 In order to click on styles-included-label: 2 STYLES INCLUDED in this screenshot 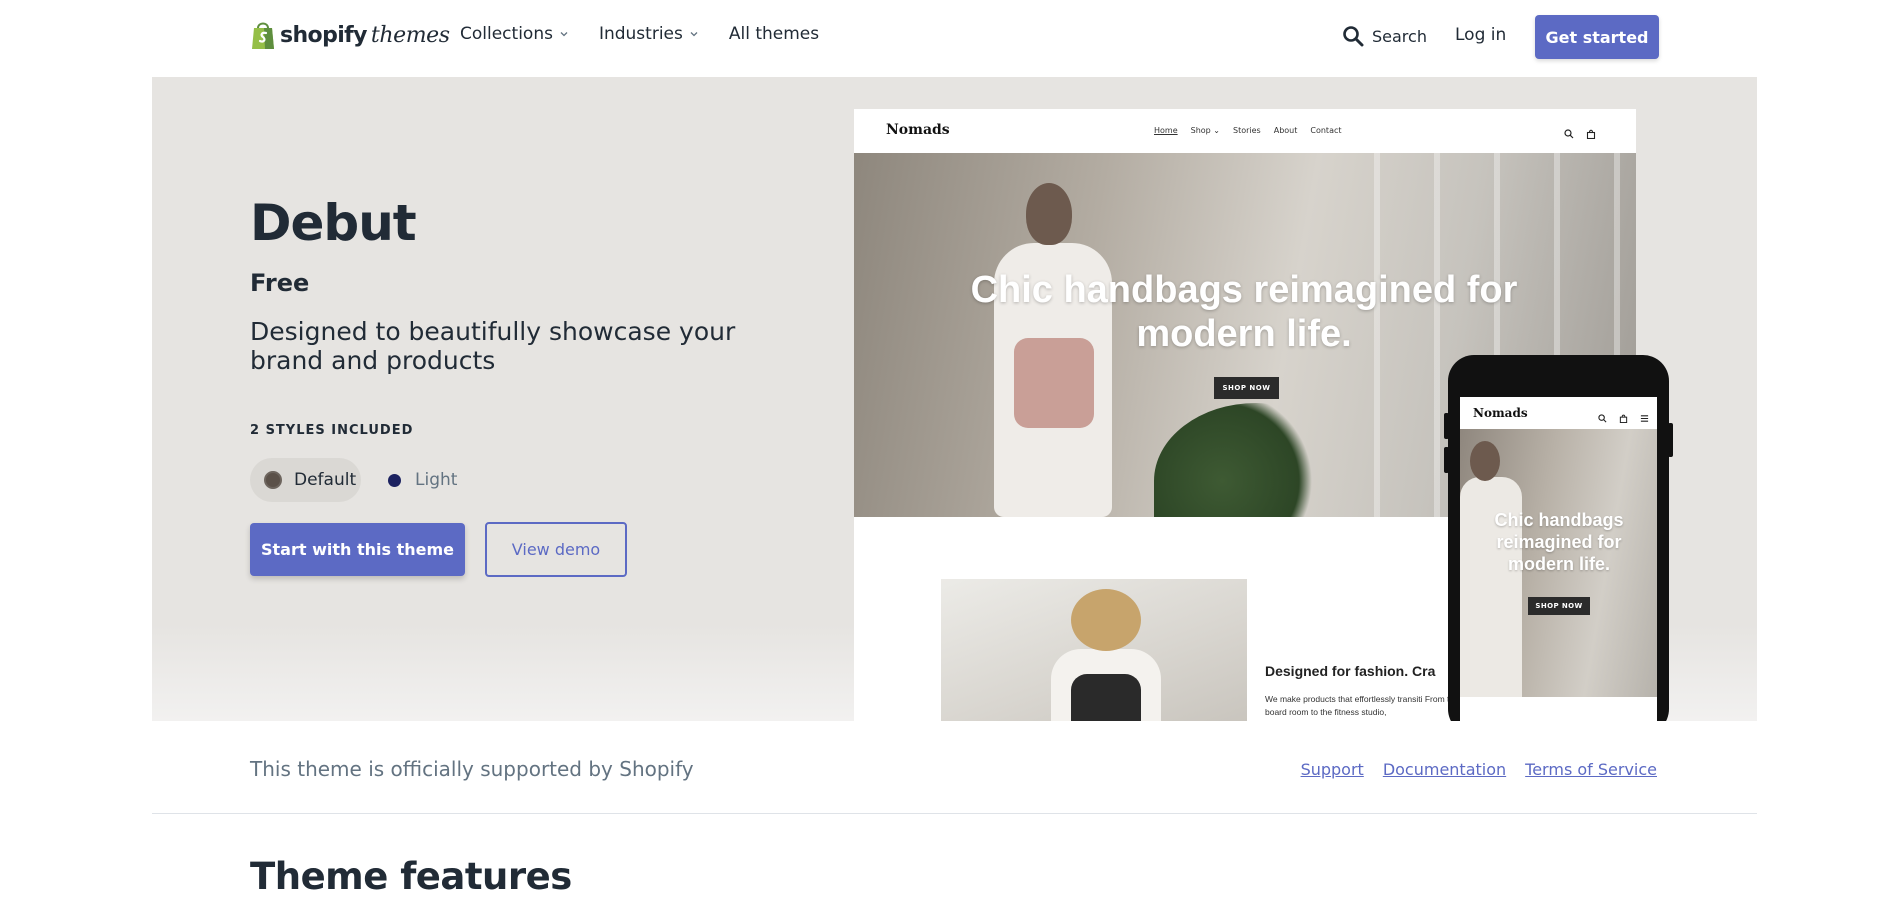, I will do `click(332, 430)`.